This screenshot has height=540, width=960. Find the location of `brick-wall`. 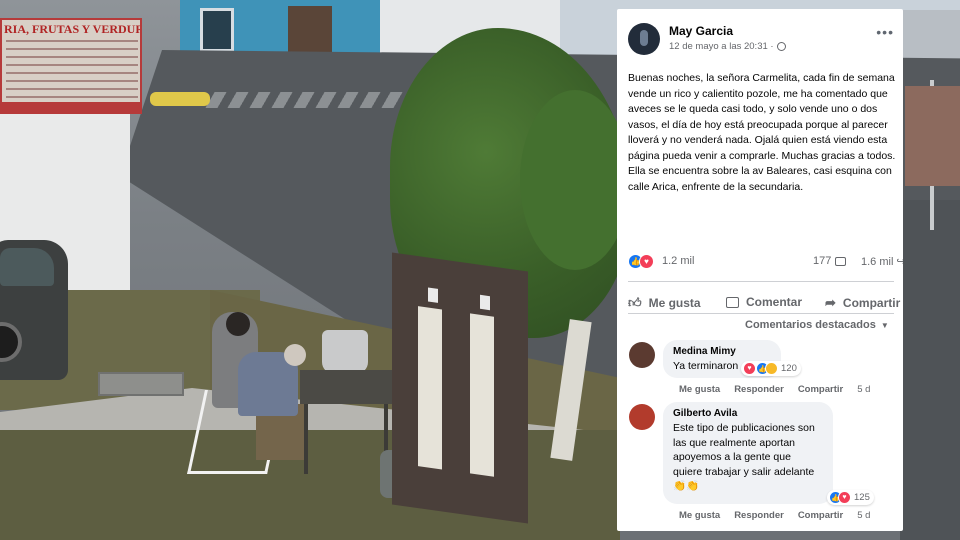

brick-wall is located at coordinates (932, 136).